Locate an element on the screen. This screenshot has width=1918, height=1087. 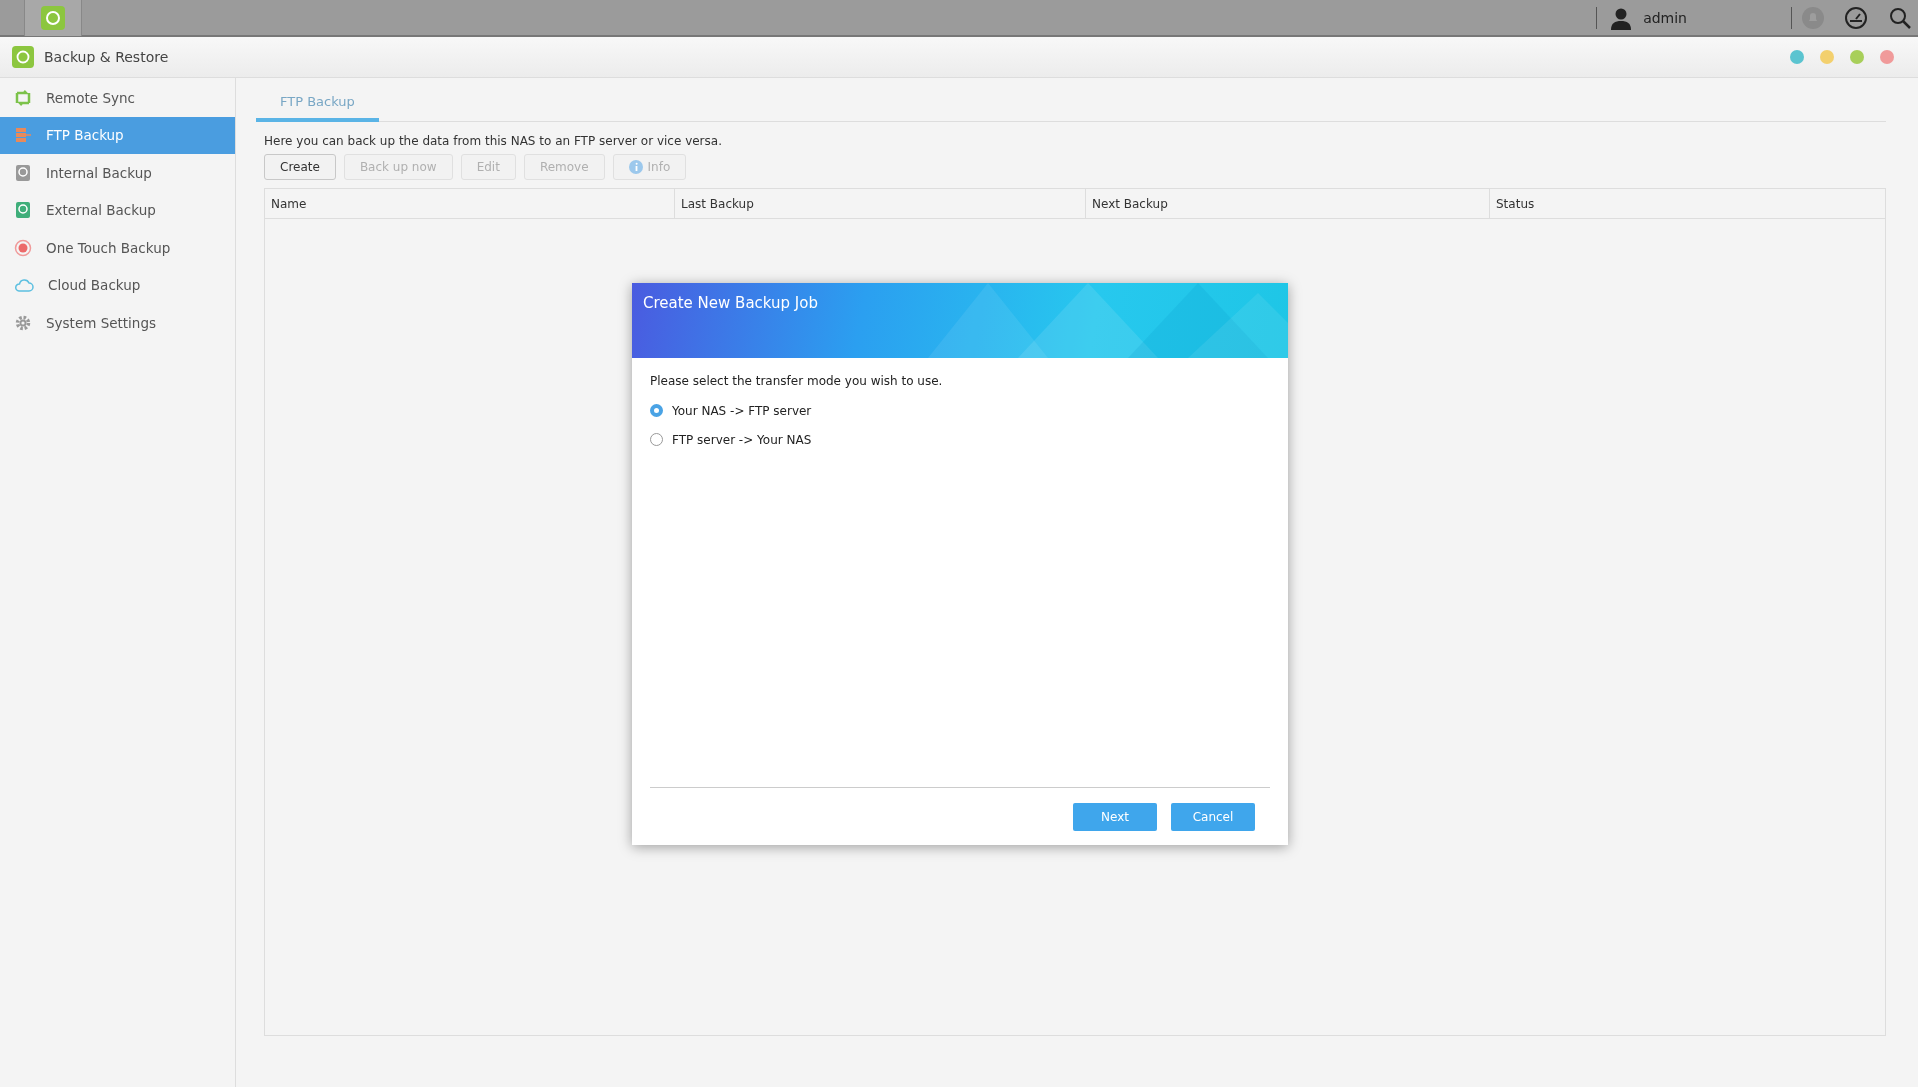
user-name: admin is located at coordinates (1665, 17).